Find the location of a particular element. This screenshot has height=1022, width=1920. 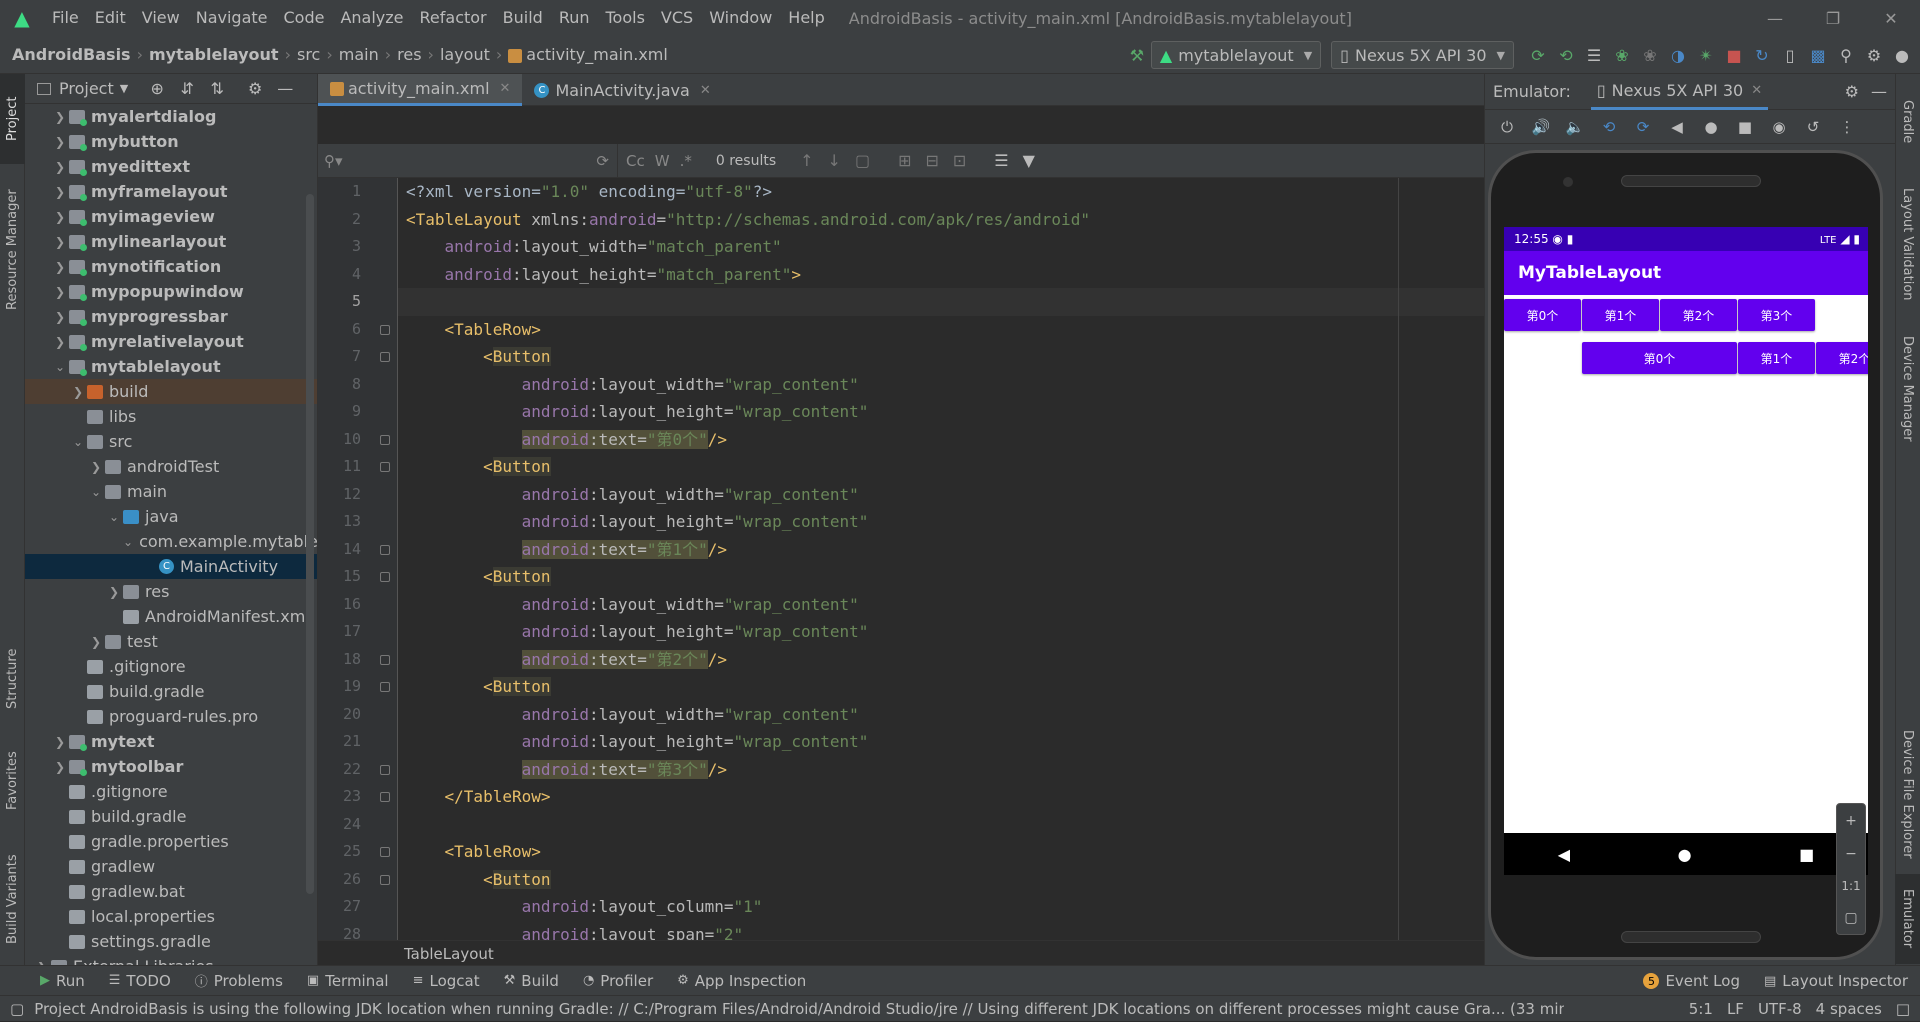

file-encoding: UTF-8 is located at coordinates (1780, 1009).